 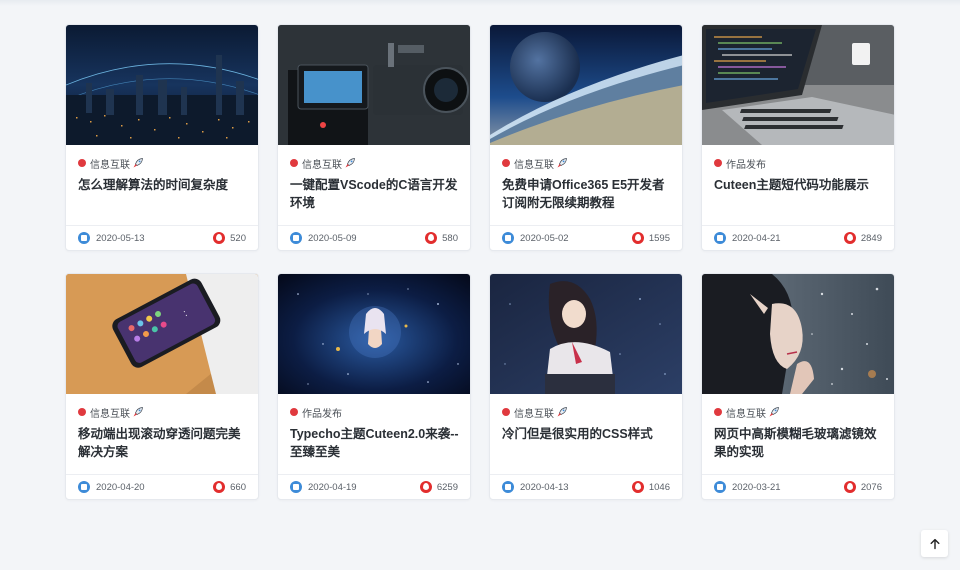 What do you see at coordinates (332, 238) in the screenshot?
I see `post-date: 2020-05-09` at bounding box center [332, 238].